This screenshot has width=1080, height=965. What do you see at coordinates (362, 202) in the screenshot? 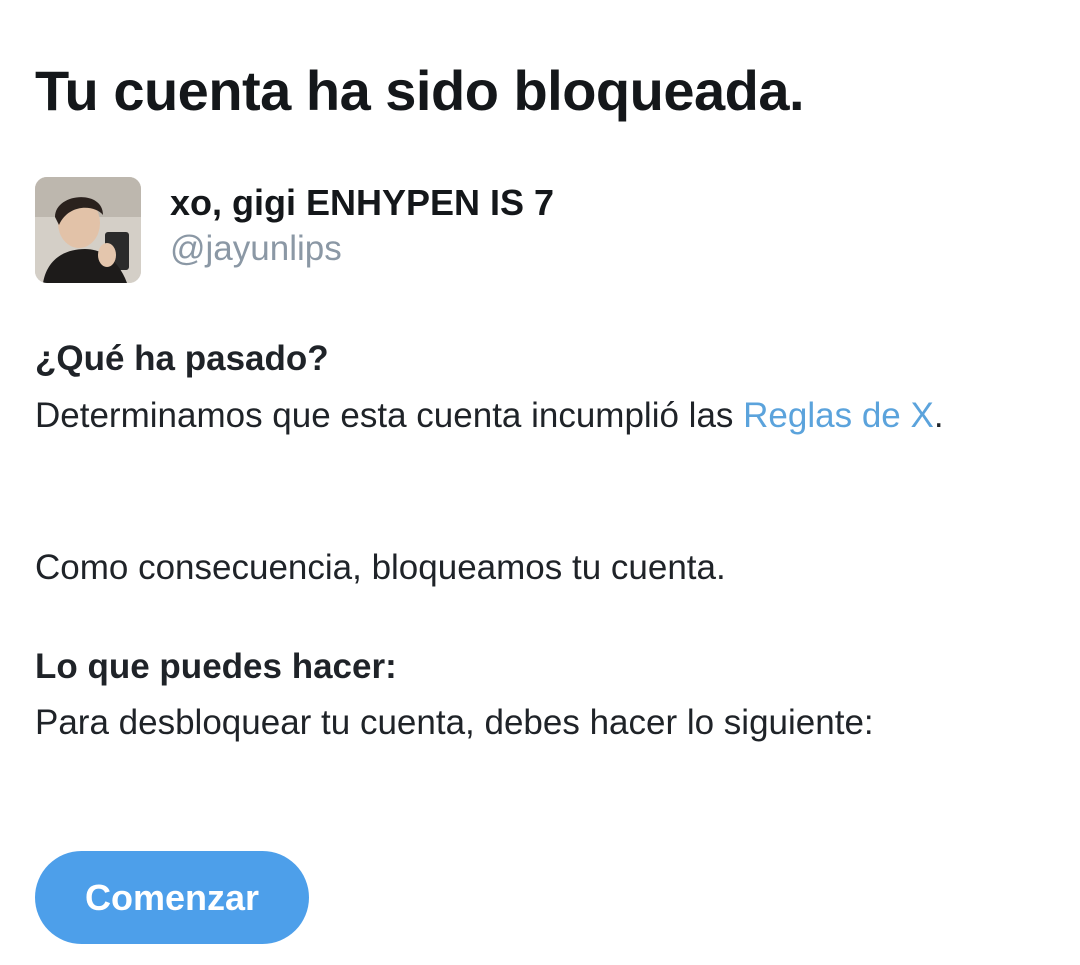
I see `account-display-name: xo, gigi ENHYPEN IS 7` at bounding box center [362, 202].